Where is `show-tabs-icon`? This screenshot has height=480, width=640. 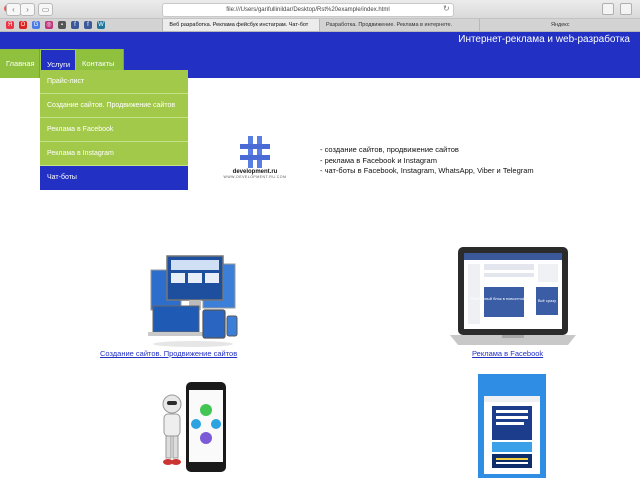 show-tabs-icon is located at coordinates (626, 9).